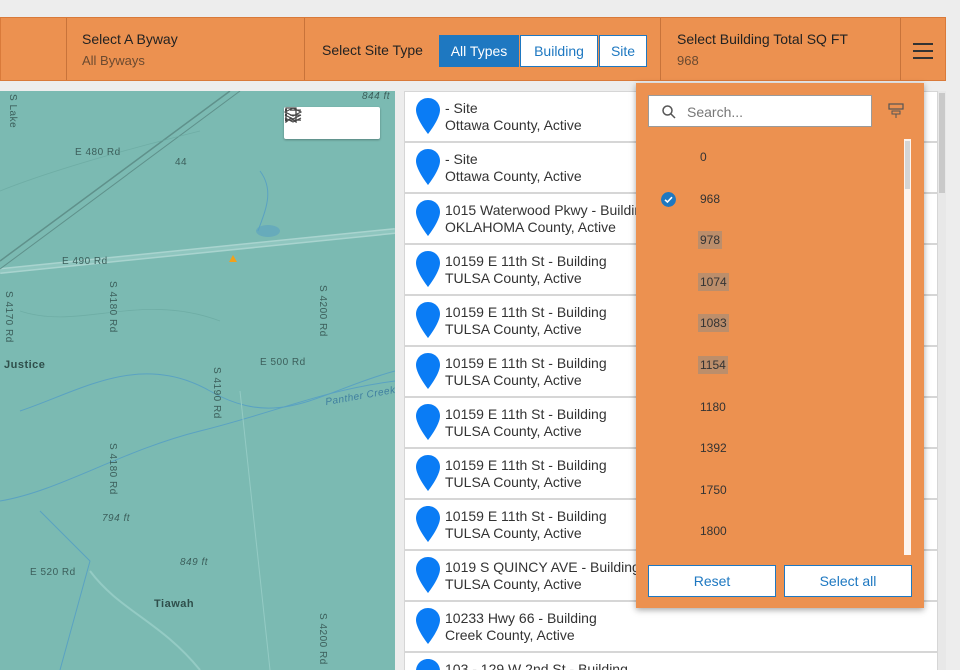 The height and width of the screenshot is (670, 960). What do you see at coordinates (186, 49) in the screenshot?
I see `byway-filter: Select A Byway All Byways` at bounding box center [186, 49].